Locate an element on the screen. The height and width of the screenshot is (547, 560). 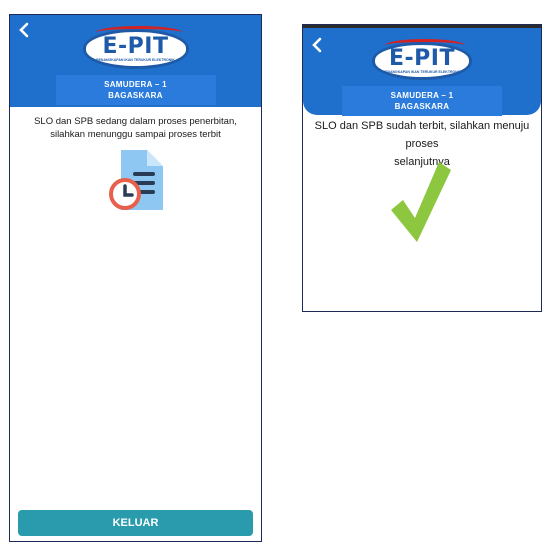
document-clock-icon is located at coordinates (136, 180).